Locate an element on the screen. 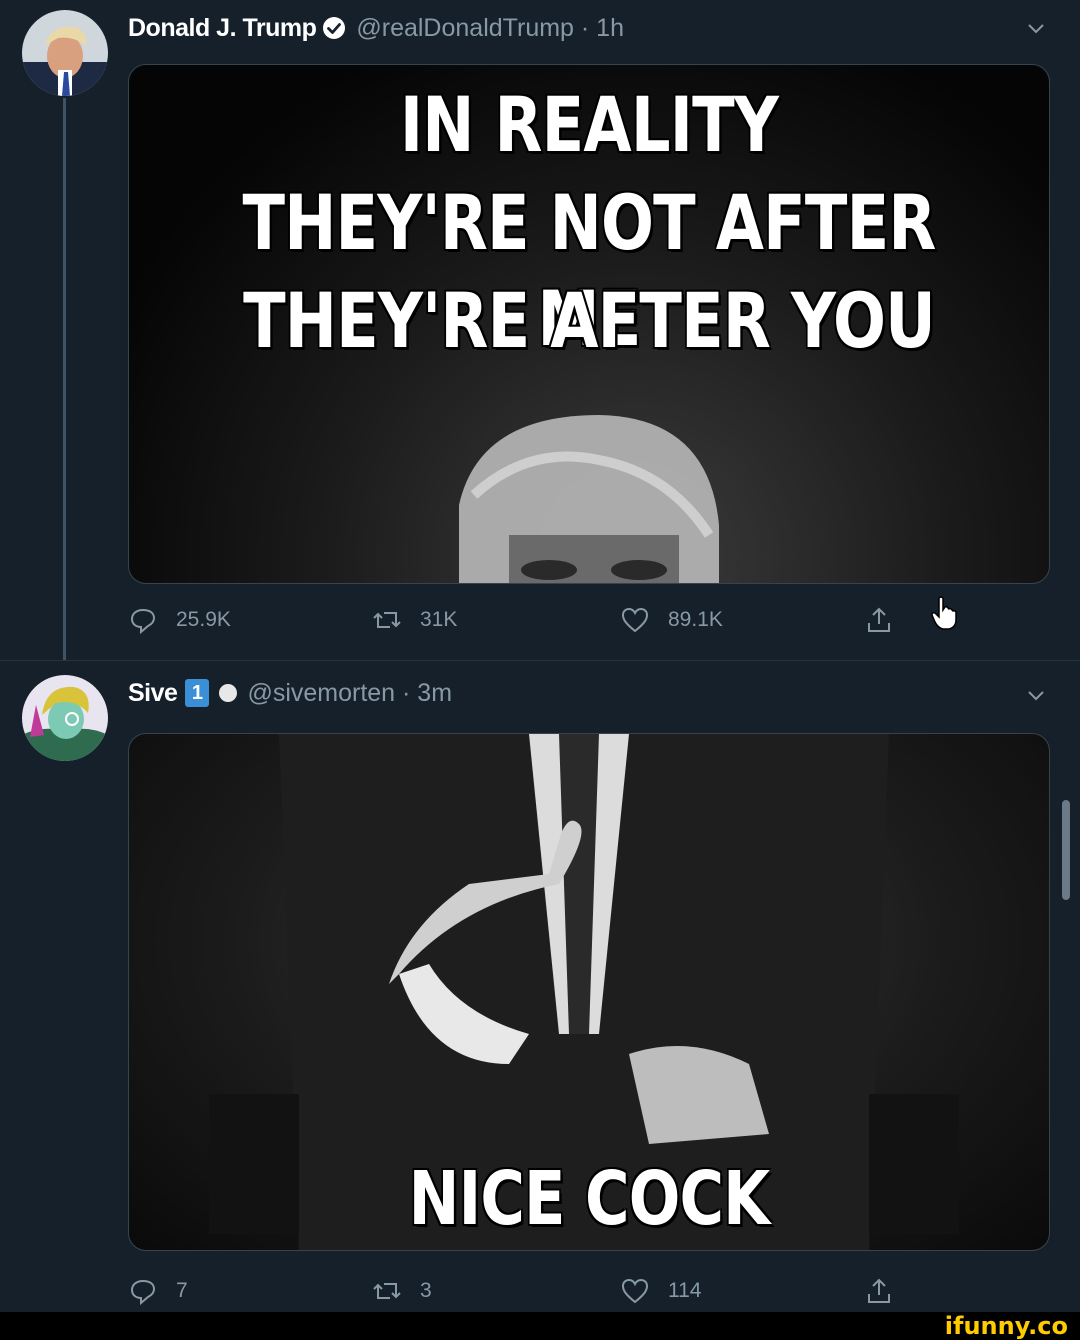 This screenshot has height=1340, width=1080. scrollbar-thumb is located at coordinates (1066, 850).